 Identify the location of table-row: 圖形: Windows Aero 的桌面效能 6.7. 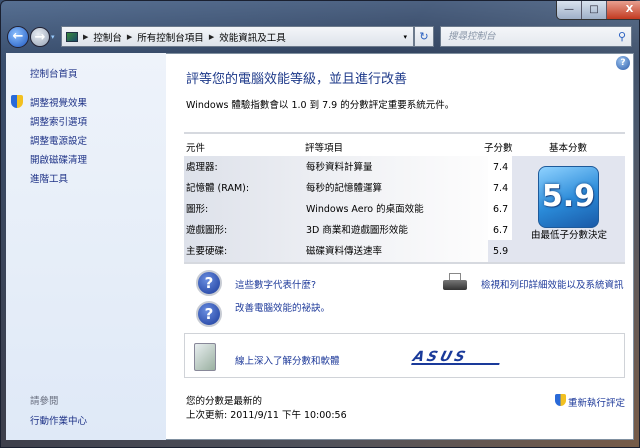
(348, 209).